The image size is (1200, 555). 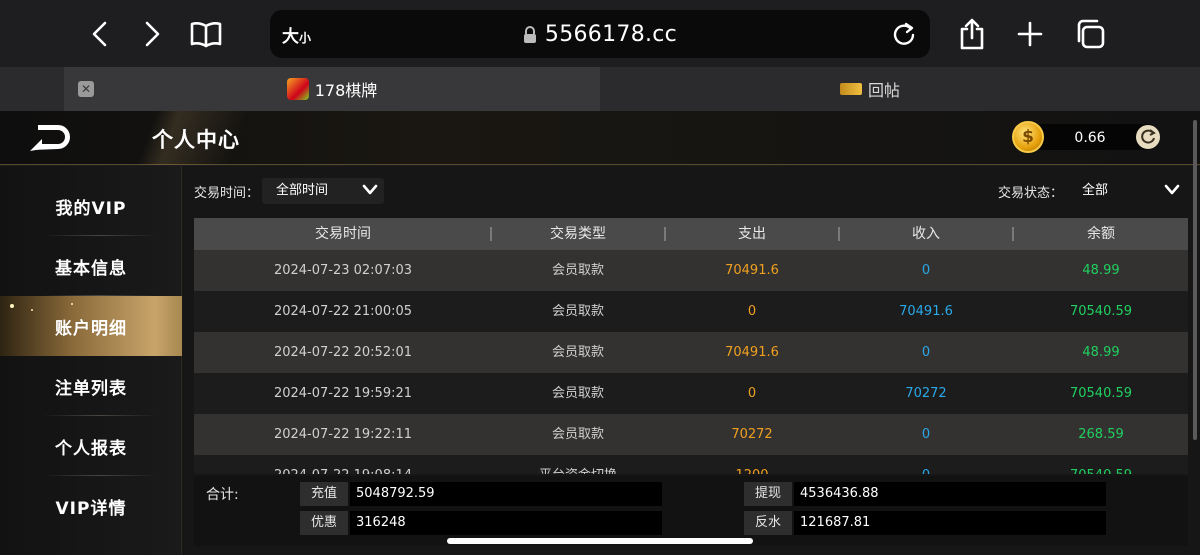 I want to click on sidebar-item-label: 账户明细, so click(x=91, y=328).